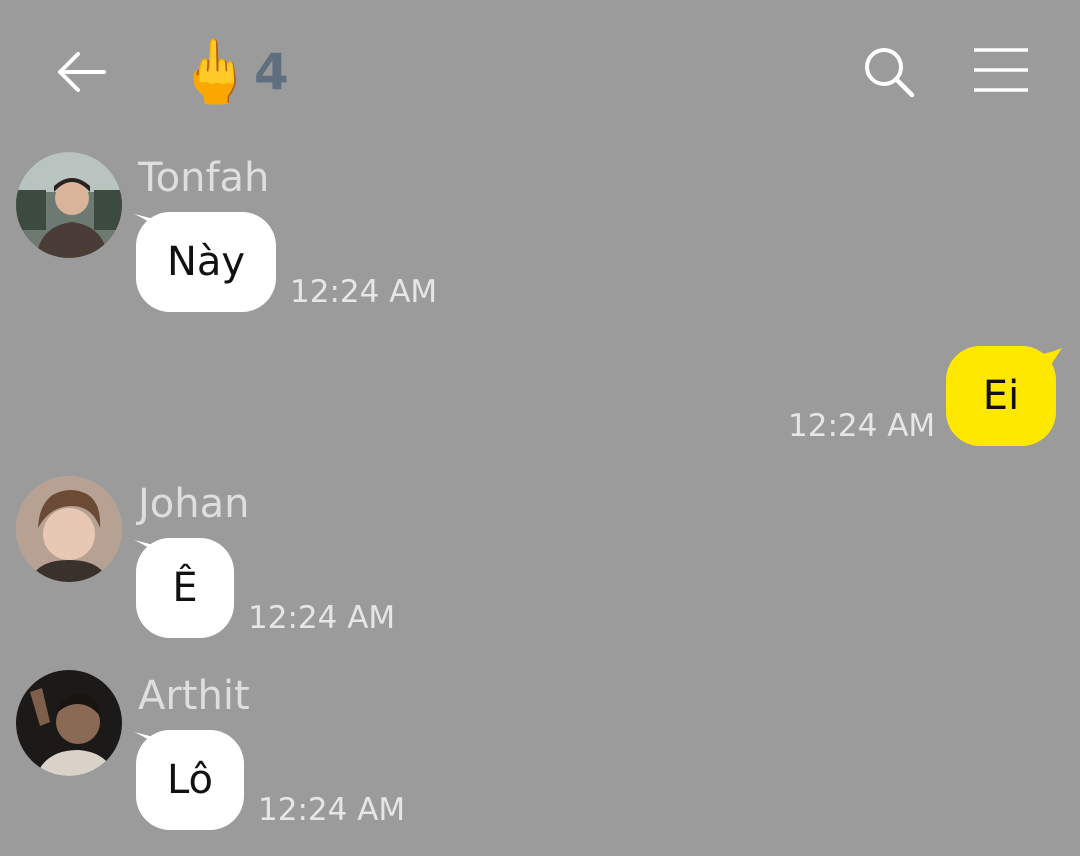  I want to click on message-text: Lô, so click(190, 780).